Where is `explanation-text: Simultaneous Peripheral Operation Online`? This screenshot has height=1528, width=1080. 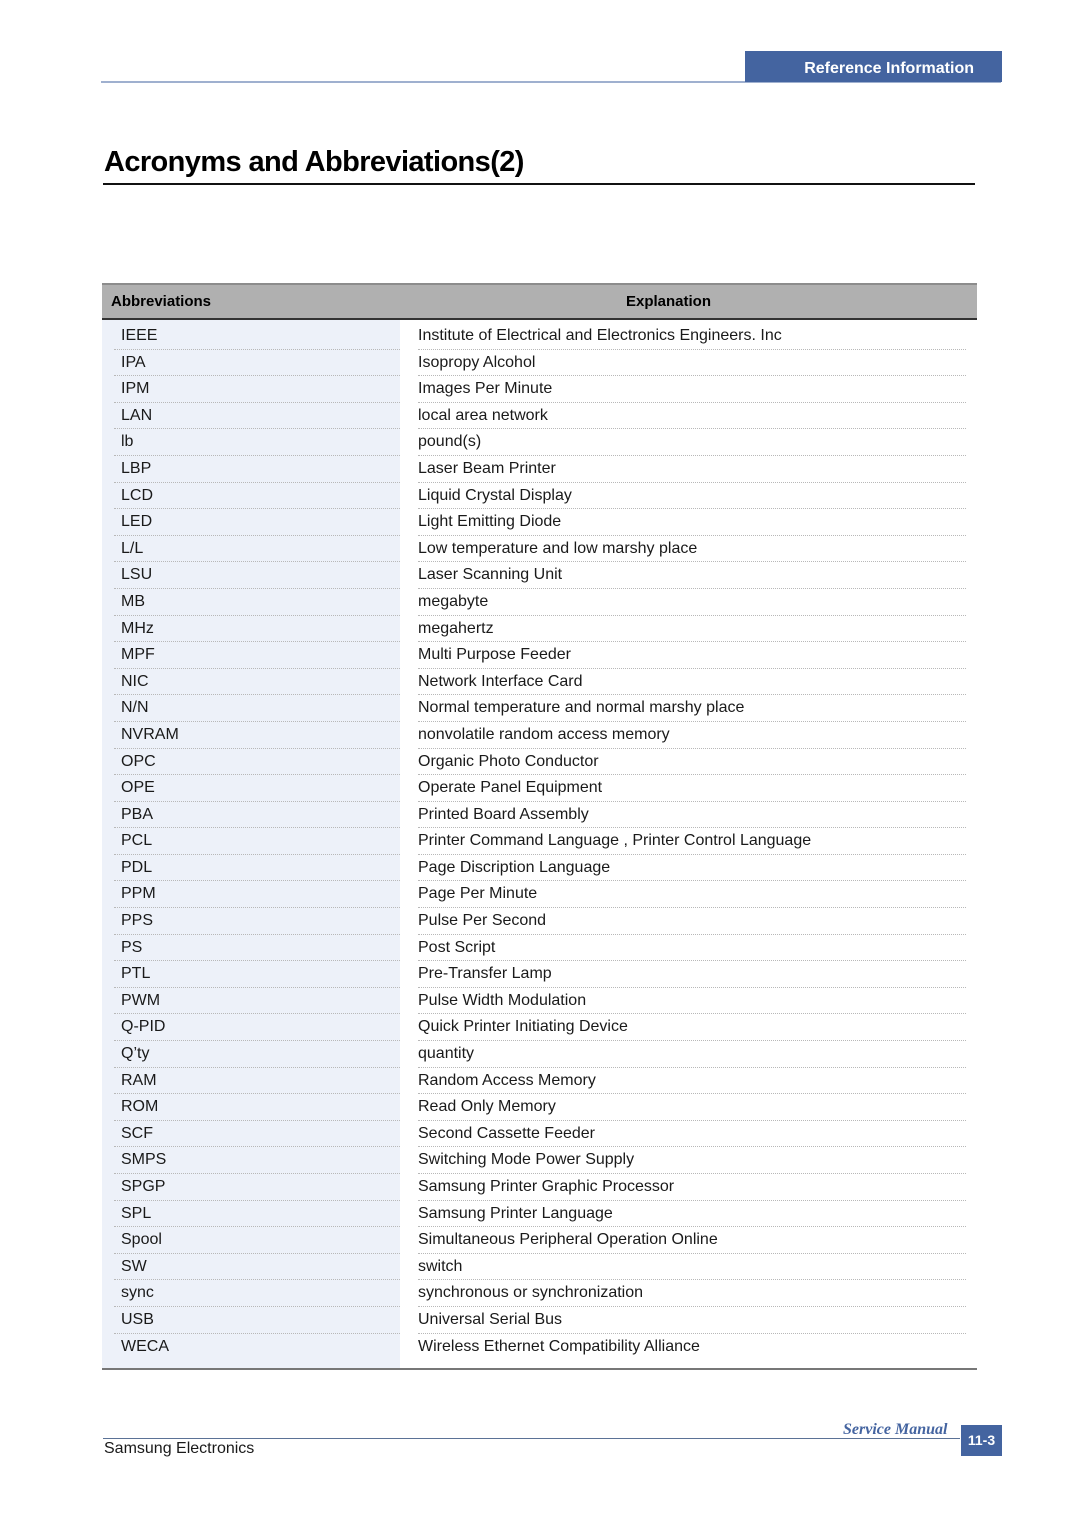
explanation-text: Simultaneous Peripheral Operation Online is located at coordinates (692, 1240).